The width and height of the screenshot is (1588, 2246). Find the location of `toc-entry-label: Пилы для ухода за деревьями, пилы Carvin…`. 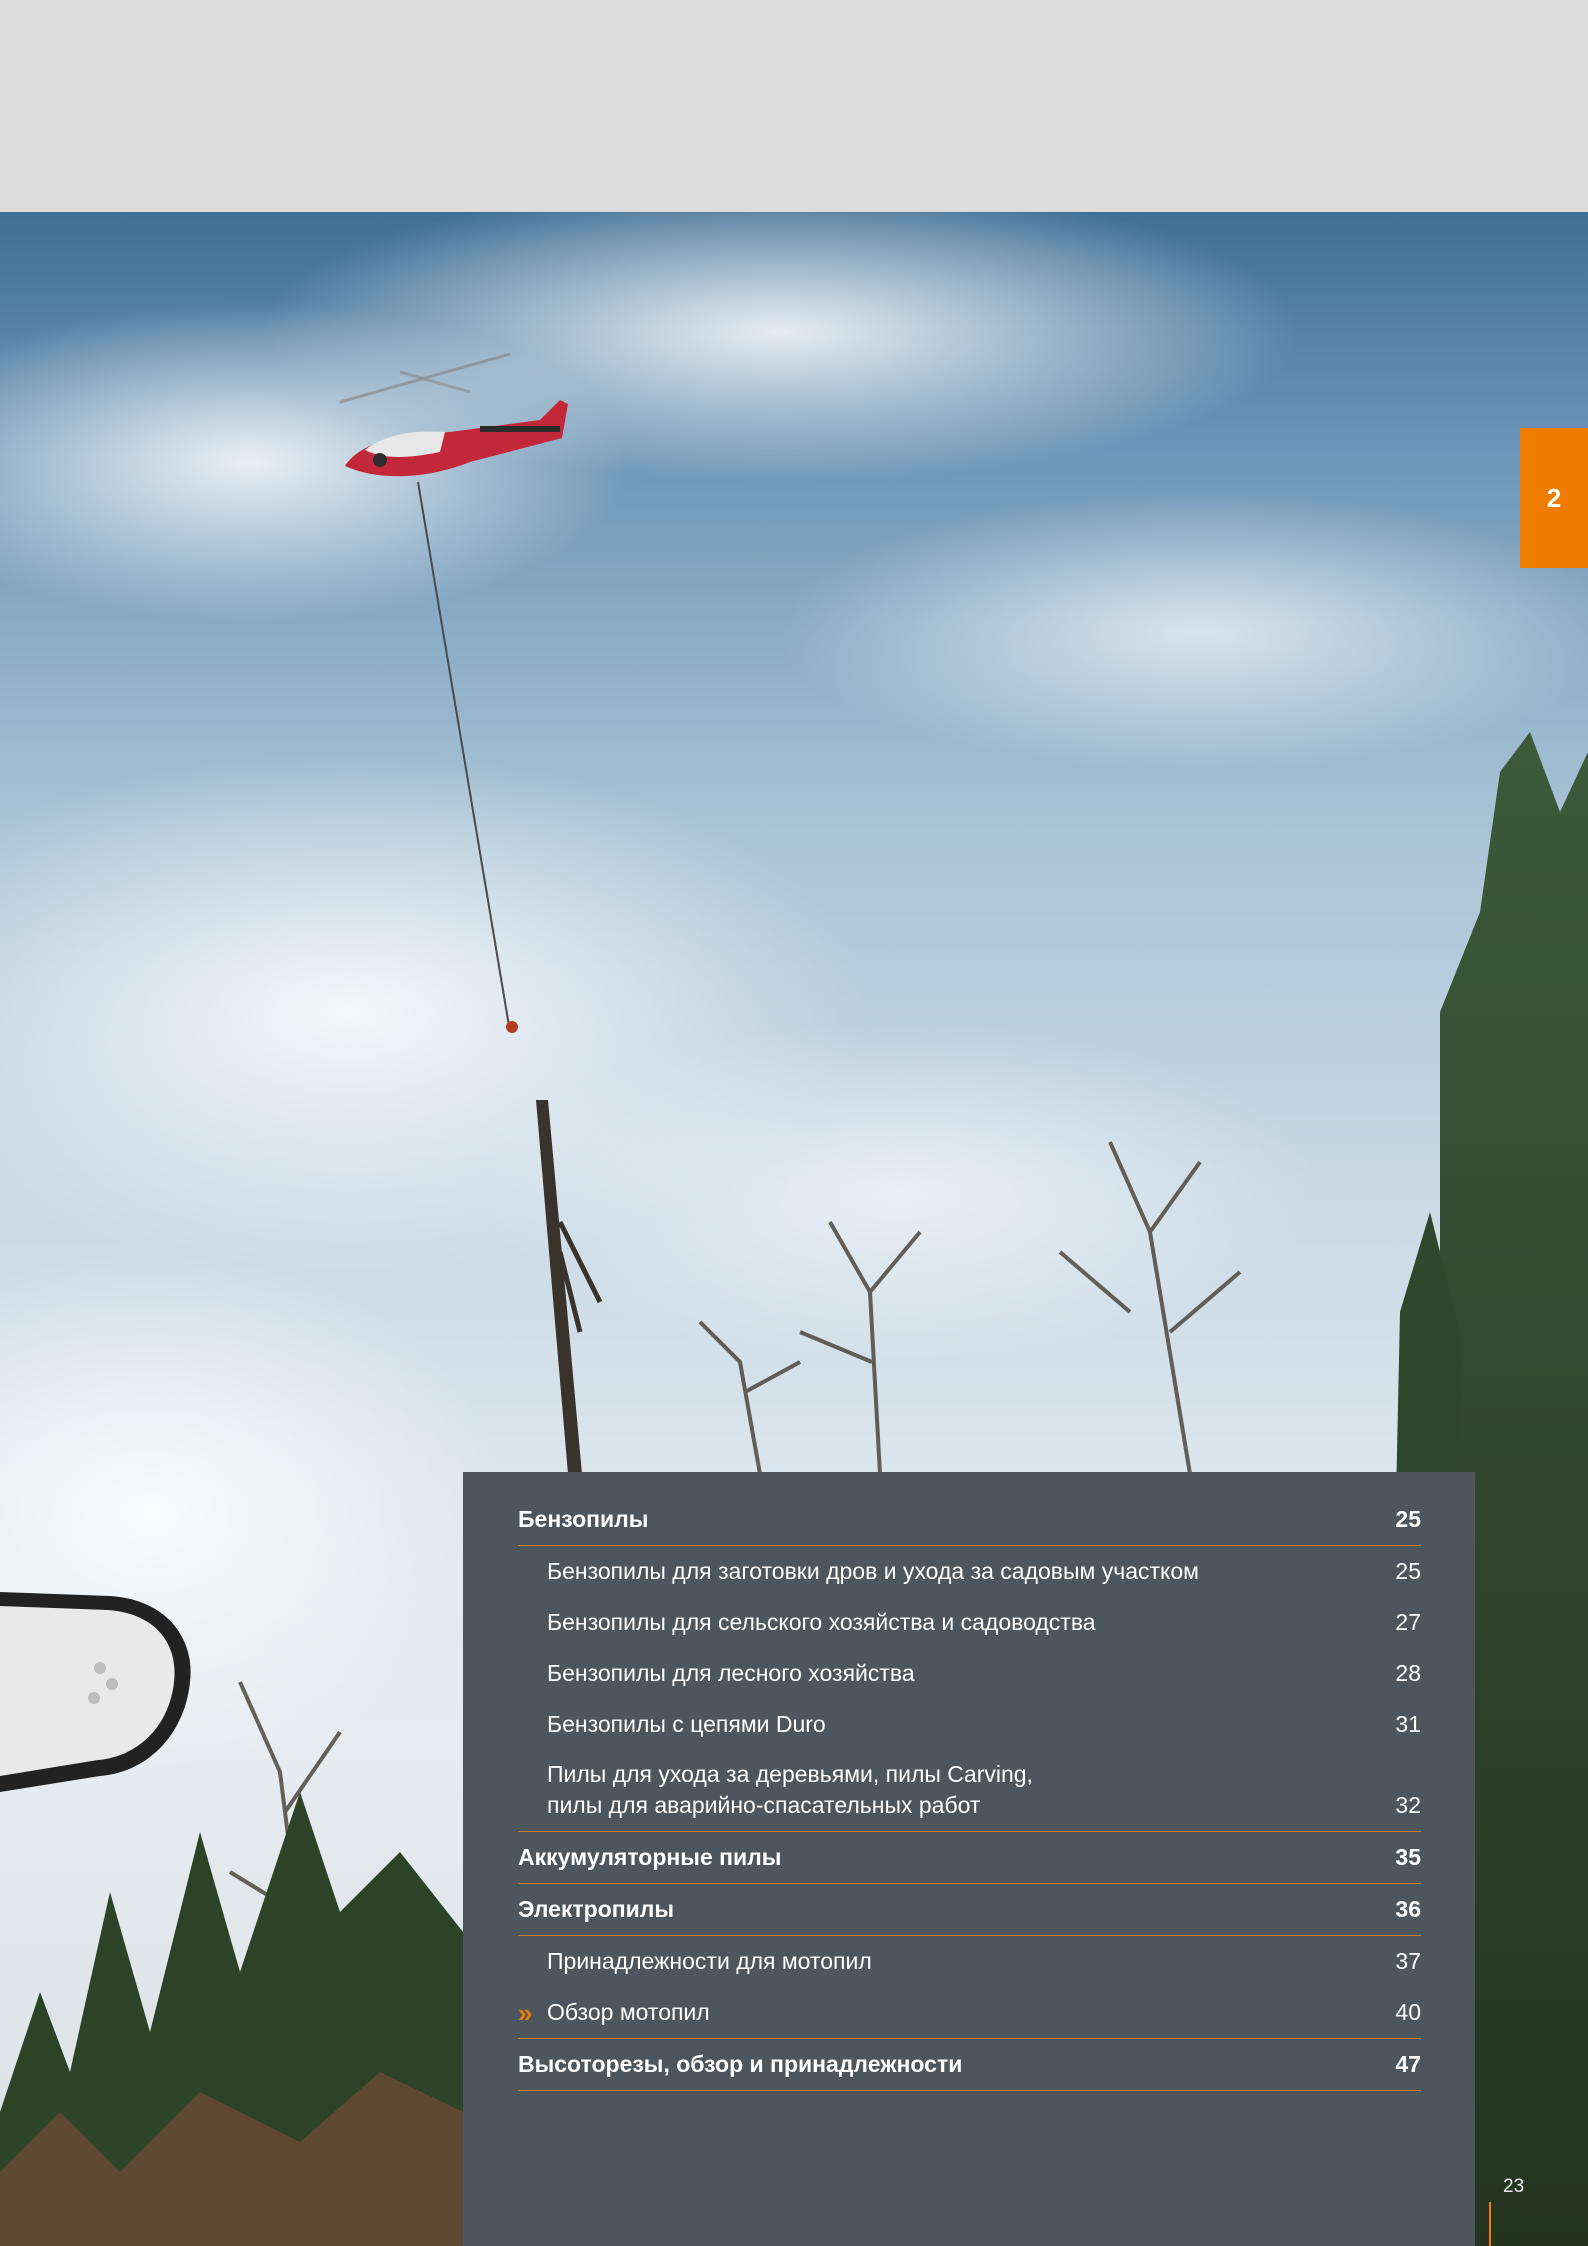

toc-entry-label: Пилы для ухода за деревьями, пилы Carvin… is located at coordinates (790, 1789).